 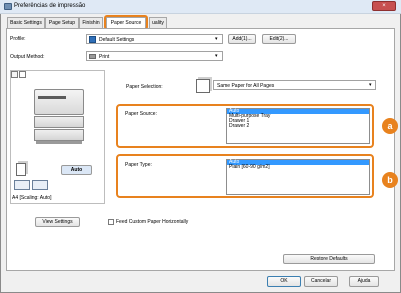 What do you see at coordinates (138, 165) in the screenshot?
I see `paper-type-label: Paper Type:` at bounding box center [138, 165].